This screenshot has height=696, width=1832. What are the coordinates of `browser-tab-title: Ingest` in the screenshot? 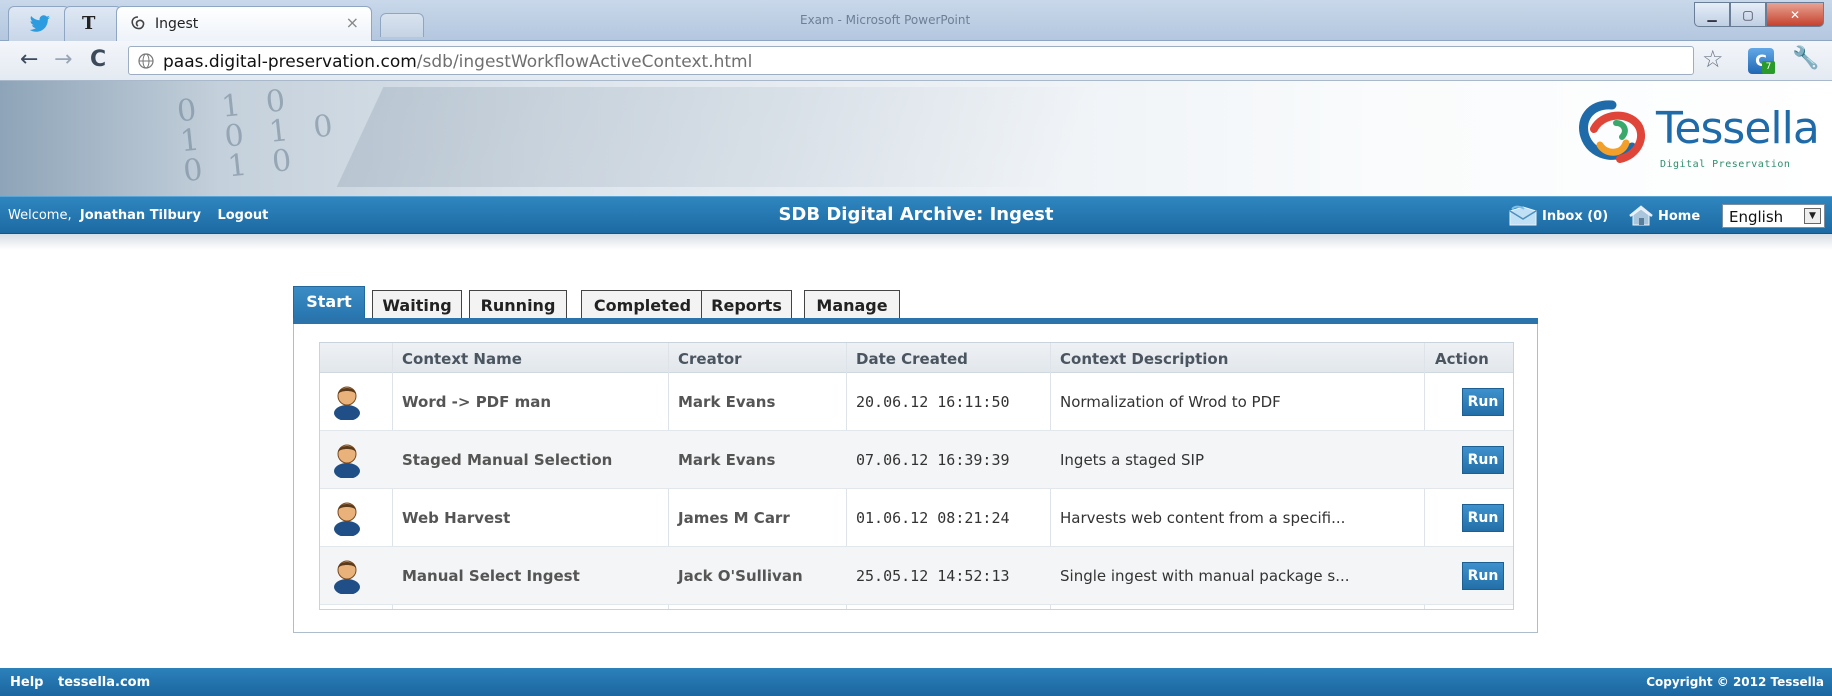 It's located at (177, 24).